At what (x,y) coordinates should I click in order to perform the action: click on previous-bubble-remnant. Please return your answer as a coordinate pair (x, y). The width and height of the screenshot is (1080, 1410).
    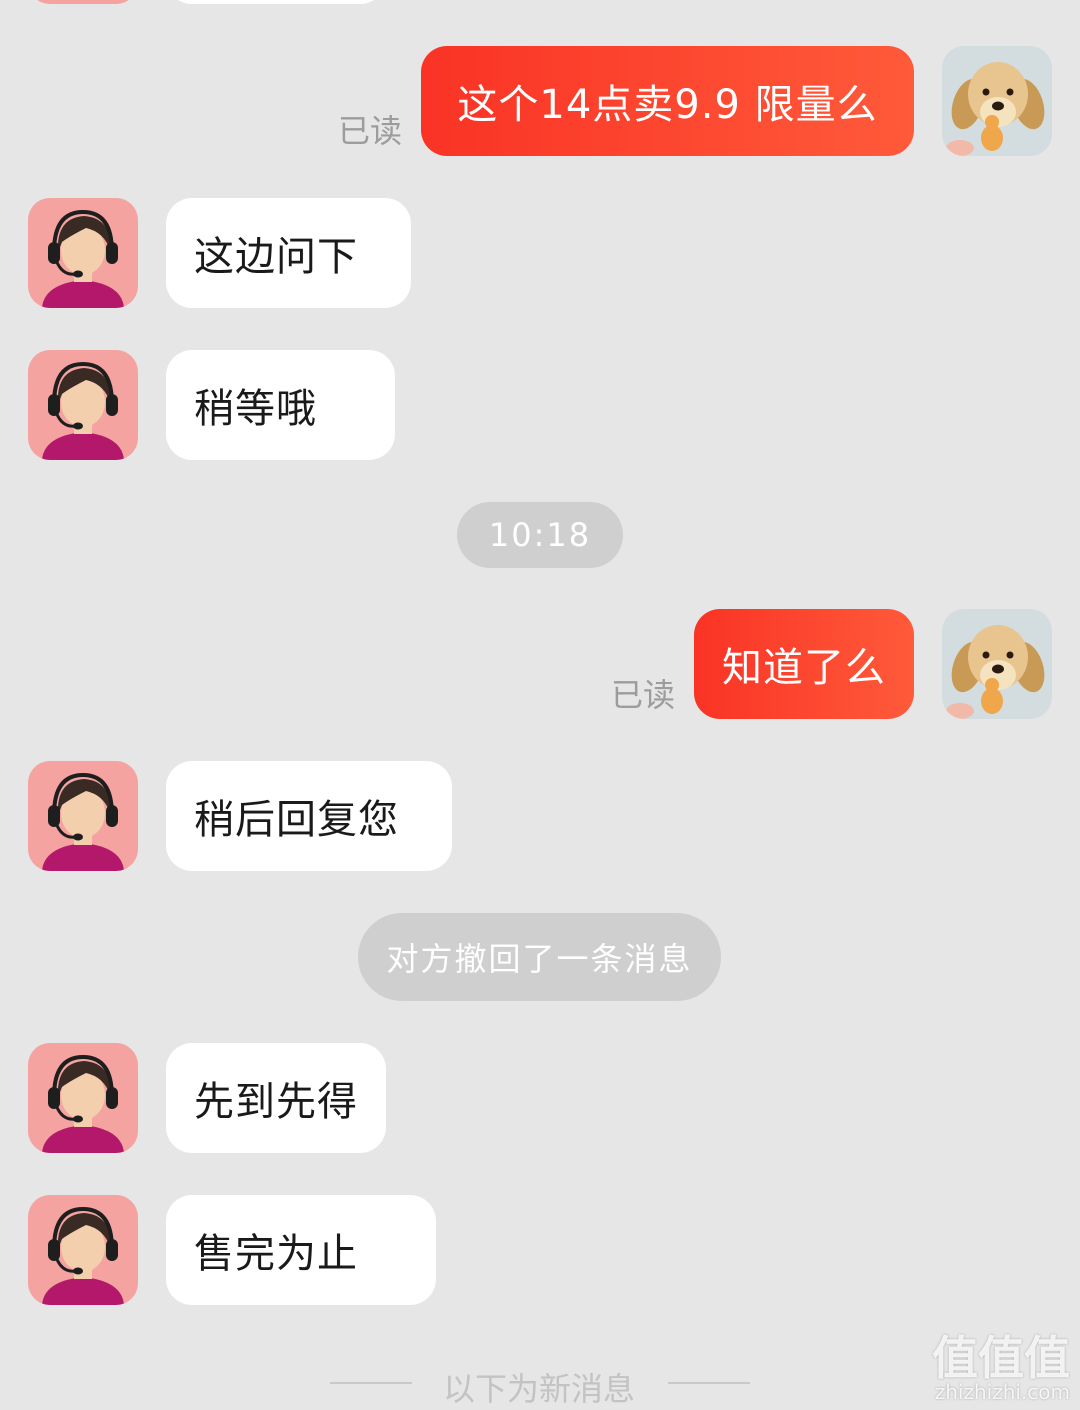
    Looking at the image, I should click on (276, 2).